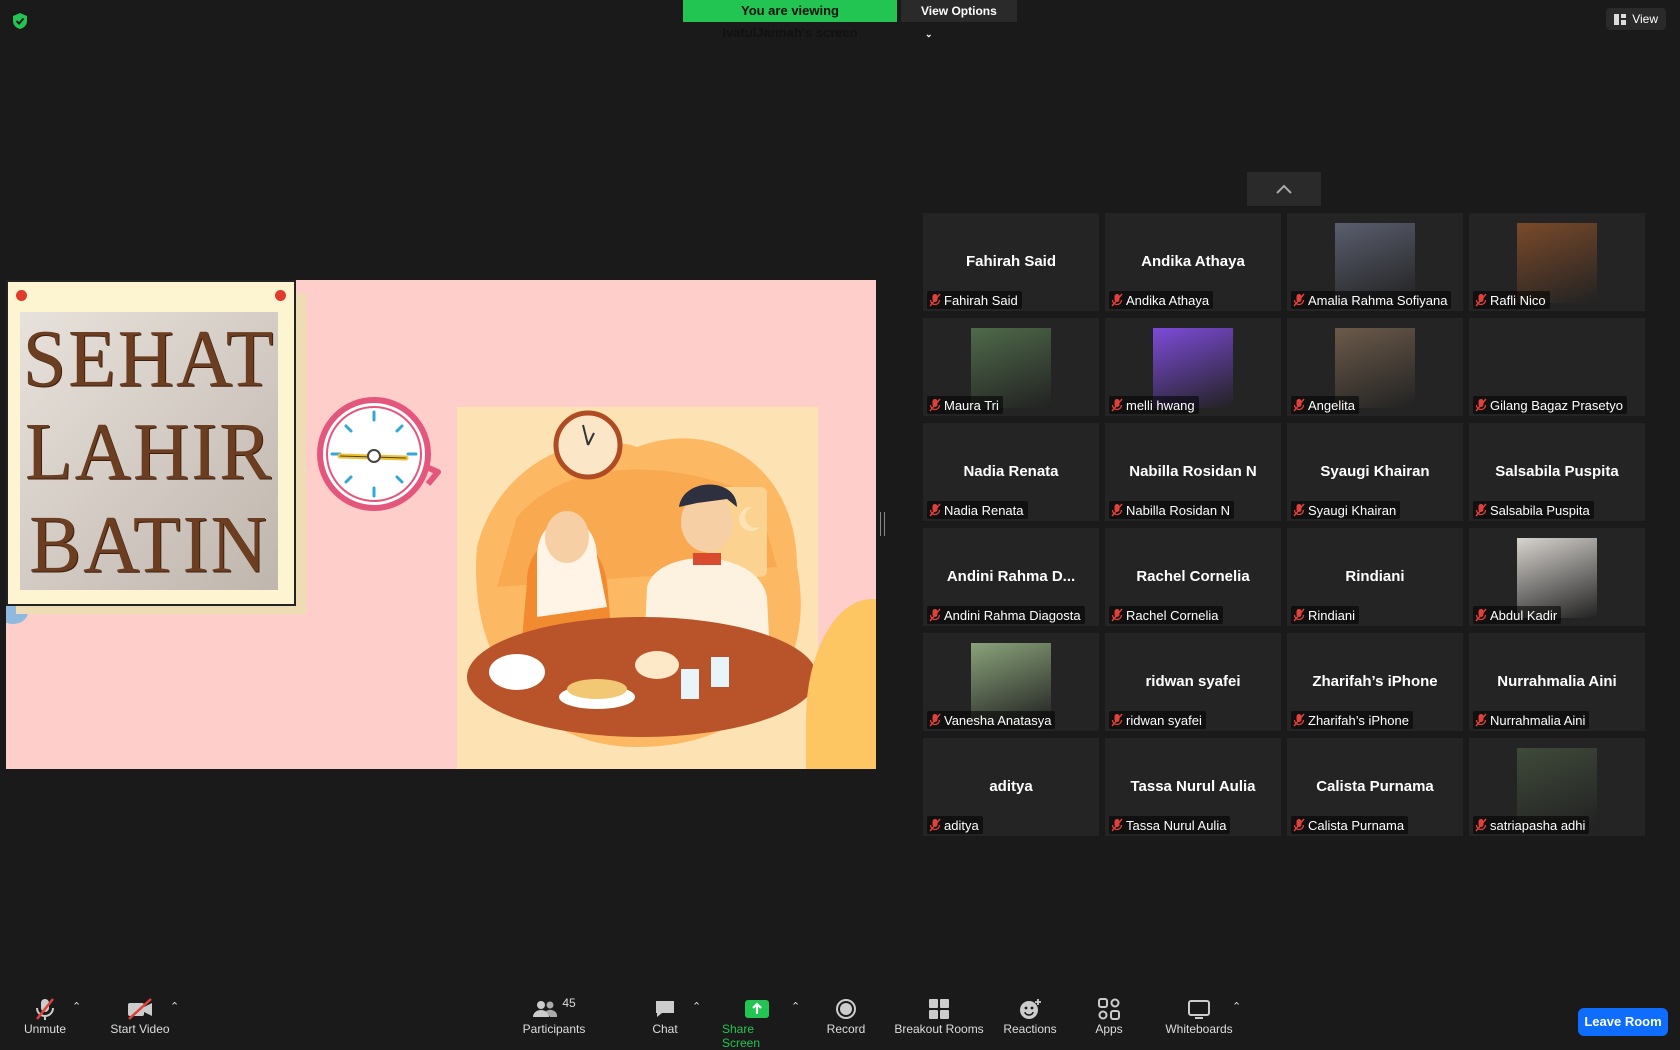  Describe the element at coordinates (939, 1016) in the screenshot. I see `breakout-rooms-button: Breakout Rooms` at that location.